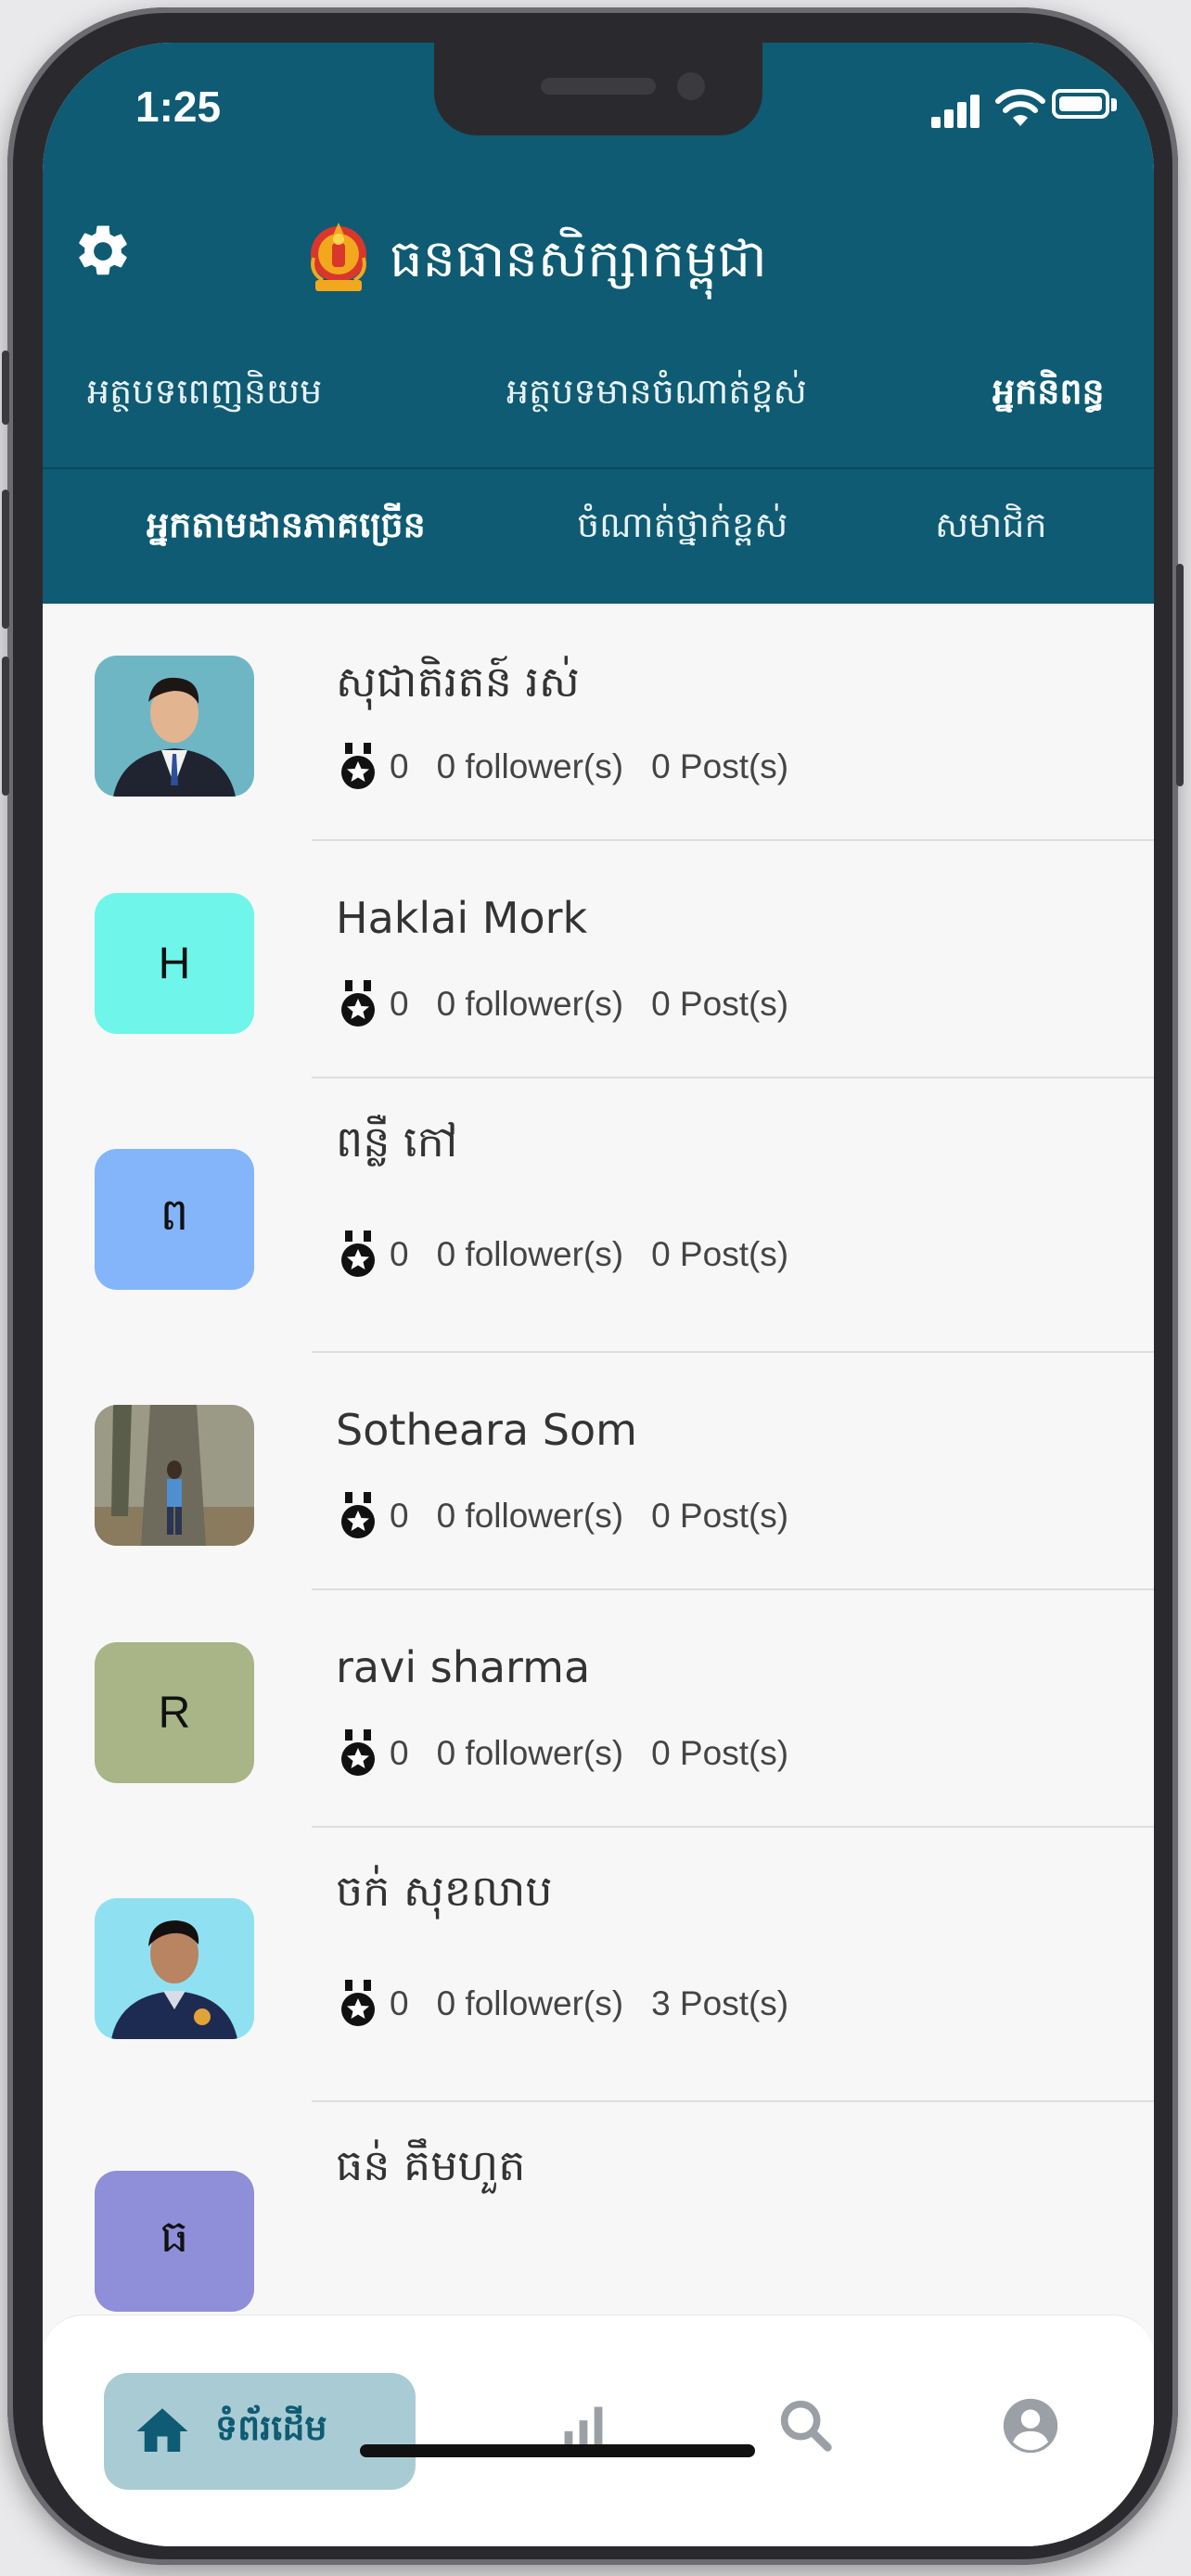 The image size is (1191, 2576). Describe the element at coordinates (598, 89) in the screenshot. I see `notch` at that location.